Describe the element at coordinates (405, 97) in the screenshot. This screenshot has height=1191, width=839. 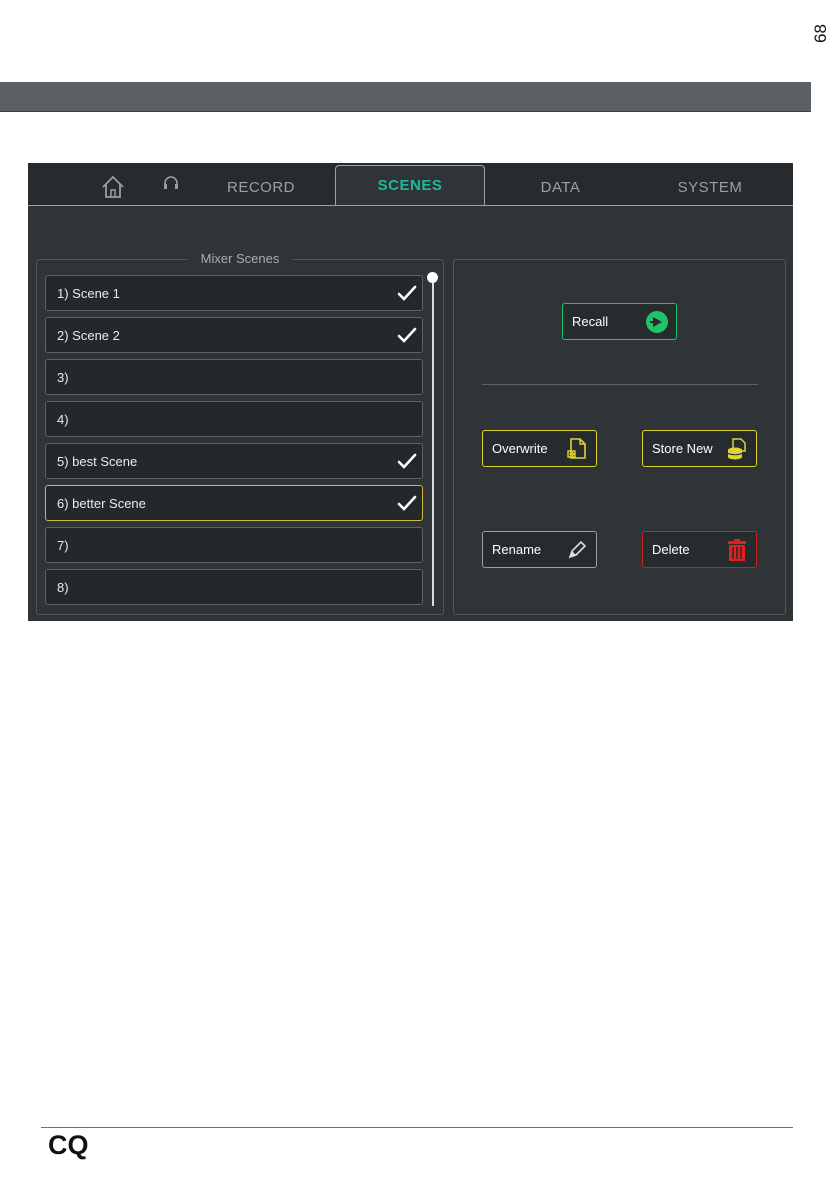
I see `header-bar` at that location.